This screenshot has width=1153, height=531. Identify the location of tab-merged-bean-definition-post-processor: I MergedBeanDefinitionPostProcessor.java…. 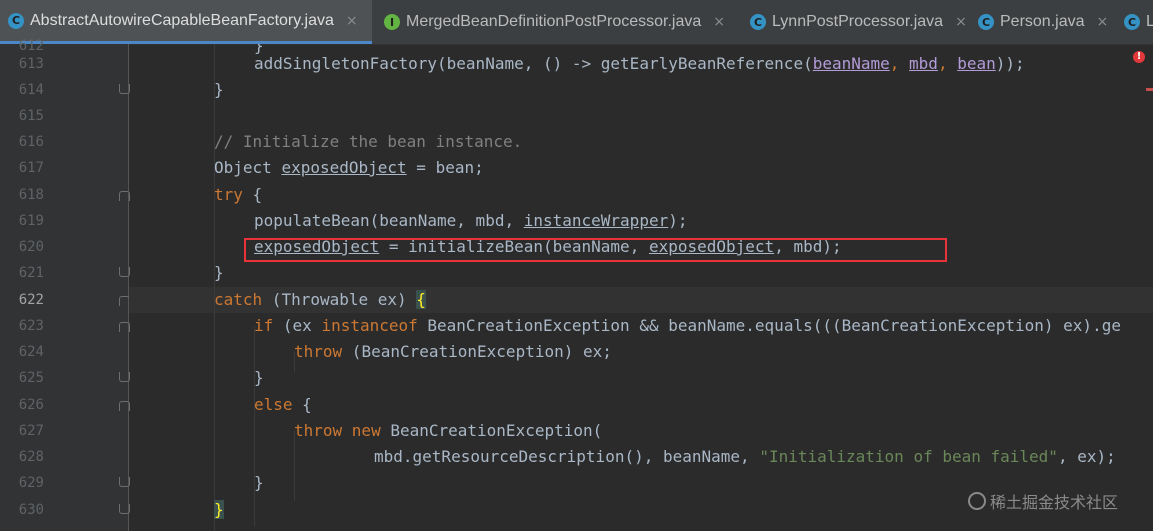
(562, 22).